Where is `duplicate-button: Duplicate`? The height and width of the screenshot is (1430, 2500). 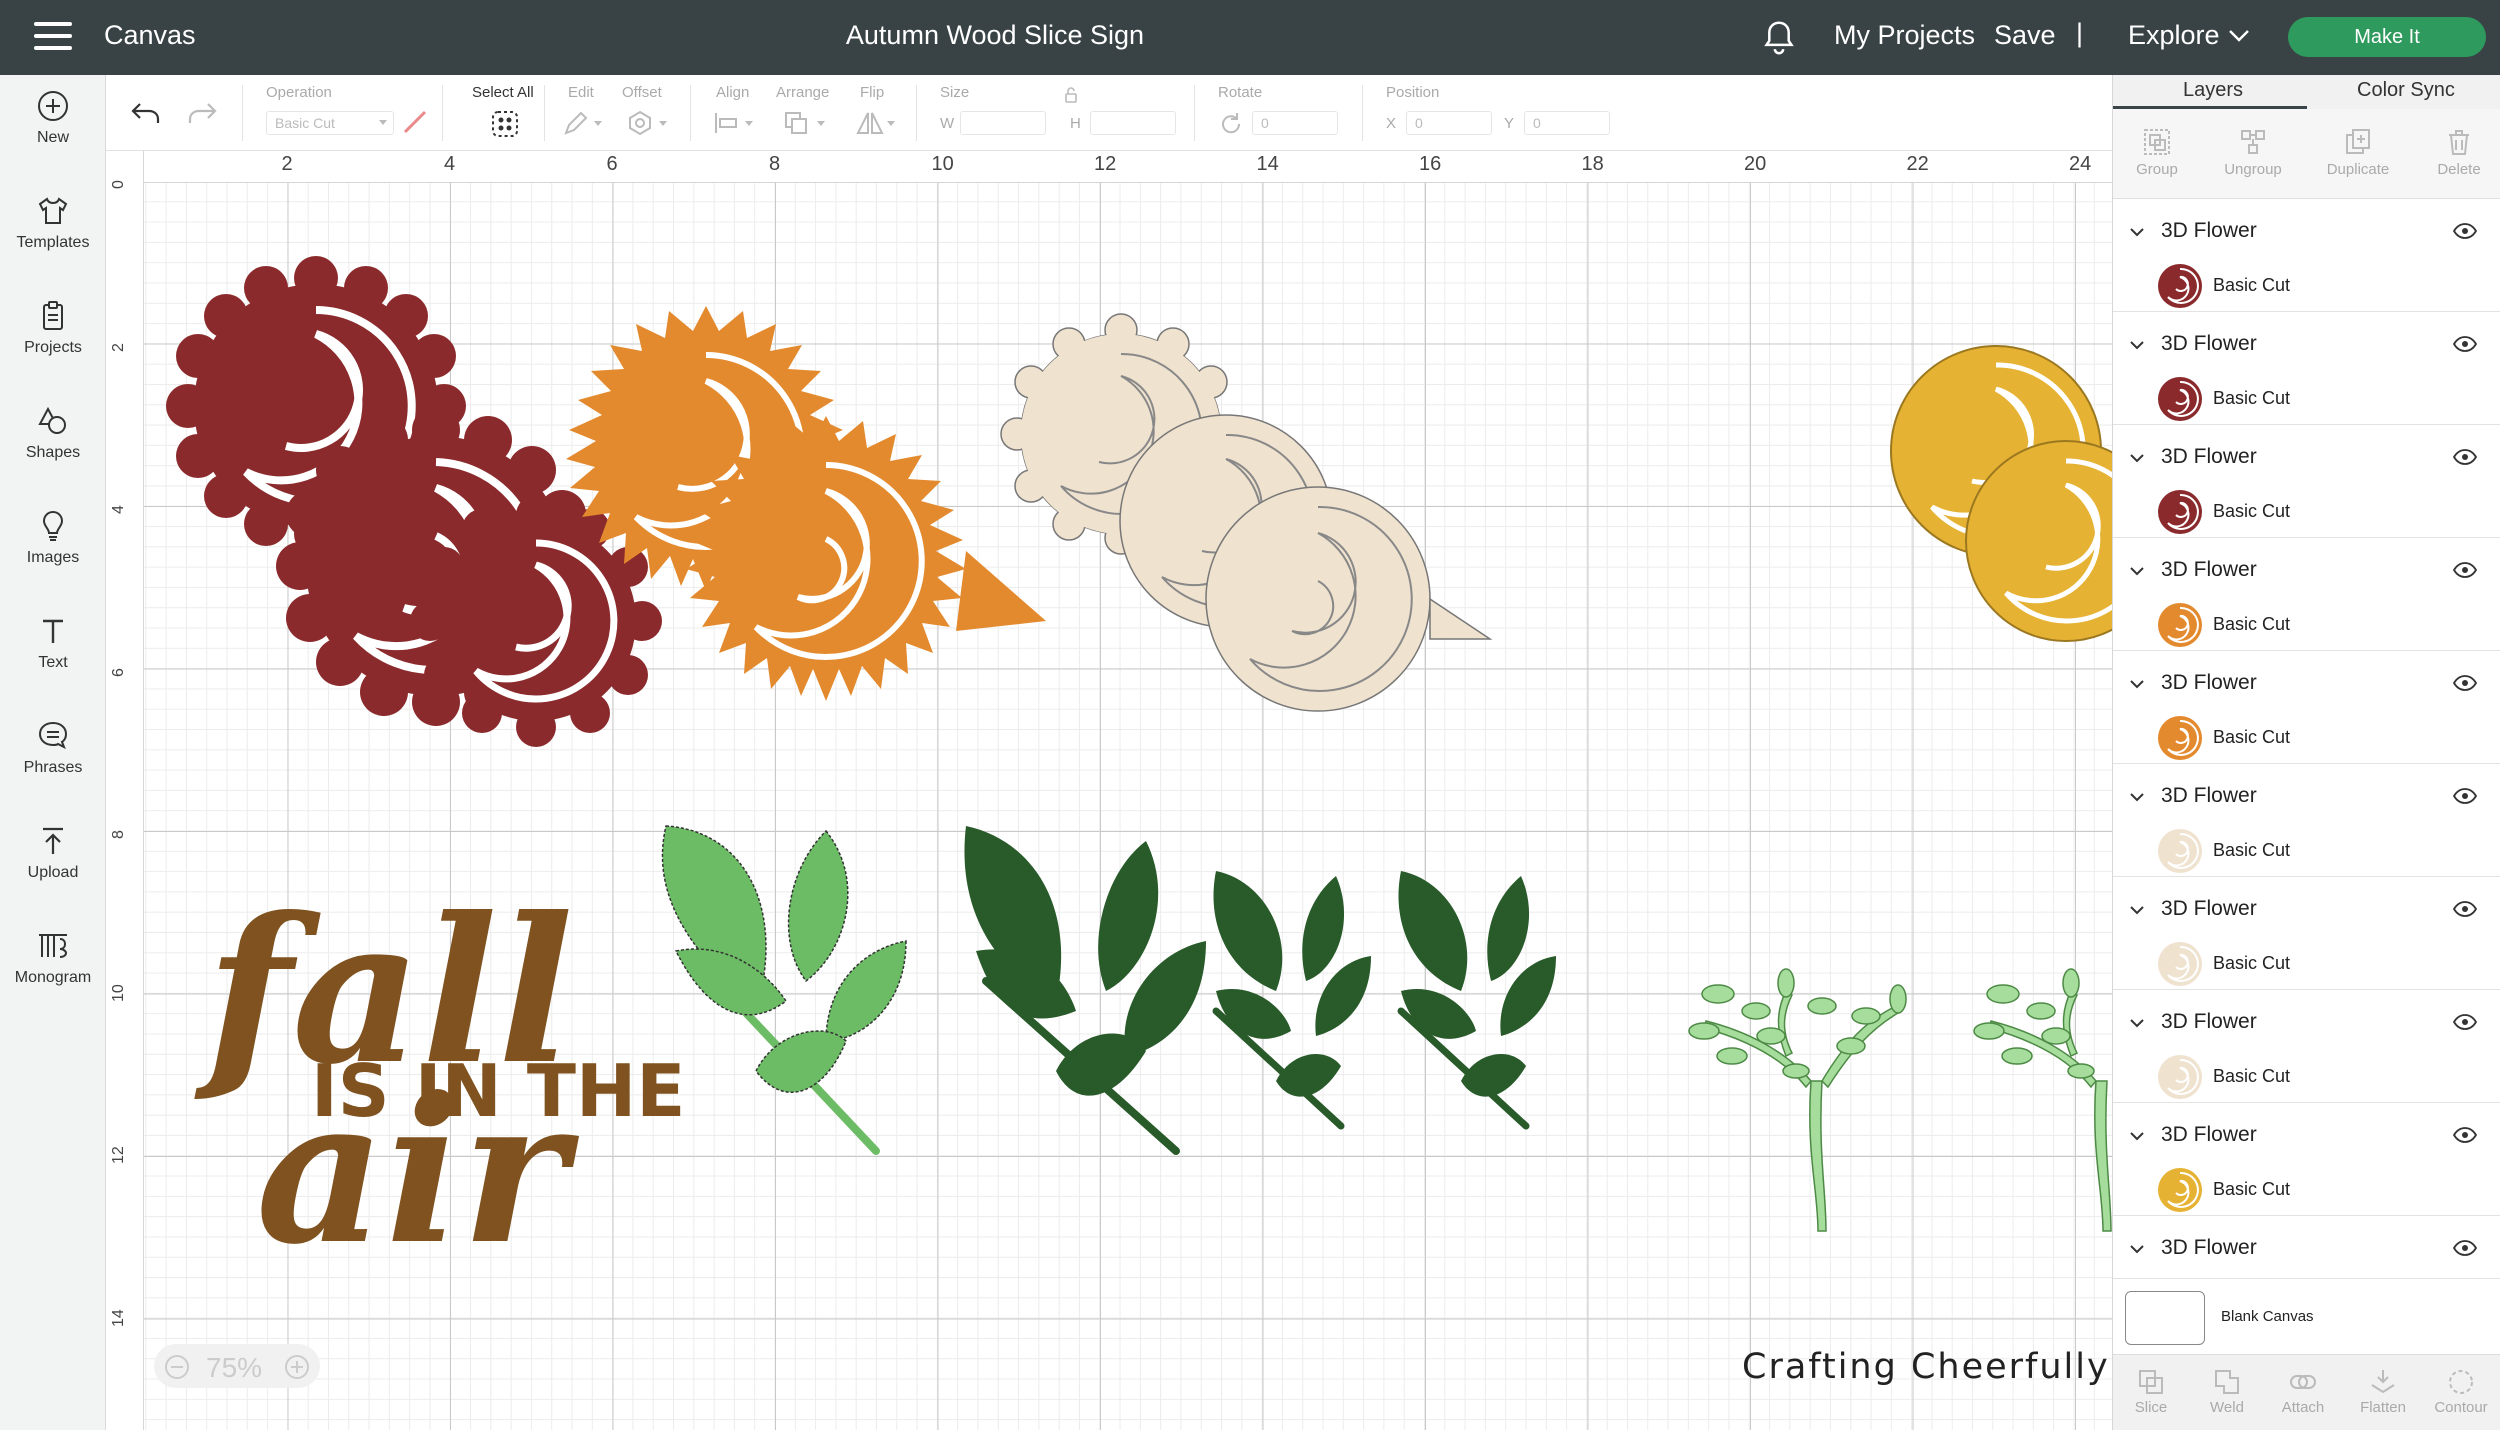
duplicate-button: Duplicate is located at coordinates (2358, 154).